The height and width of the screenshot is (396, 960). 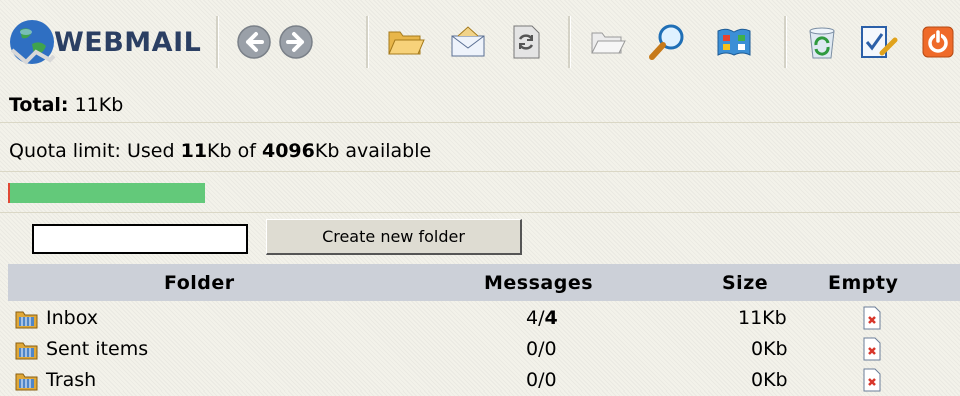 What do you see at coordinates (745, 283) in the screenshot?
I see `column-header-size: Size` at bounding box center [745, 283].